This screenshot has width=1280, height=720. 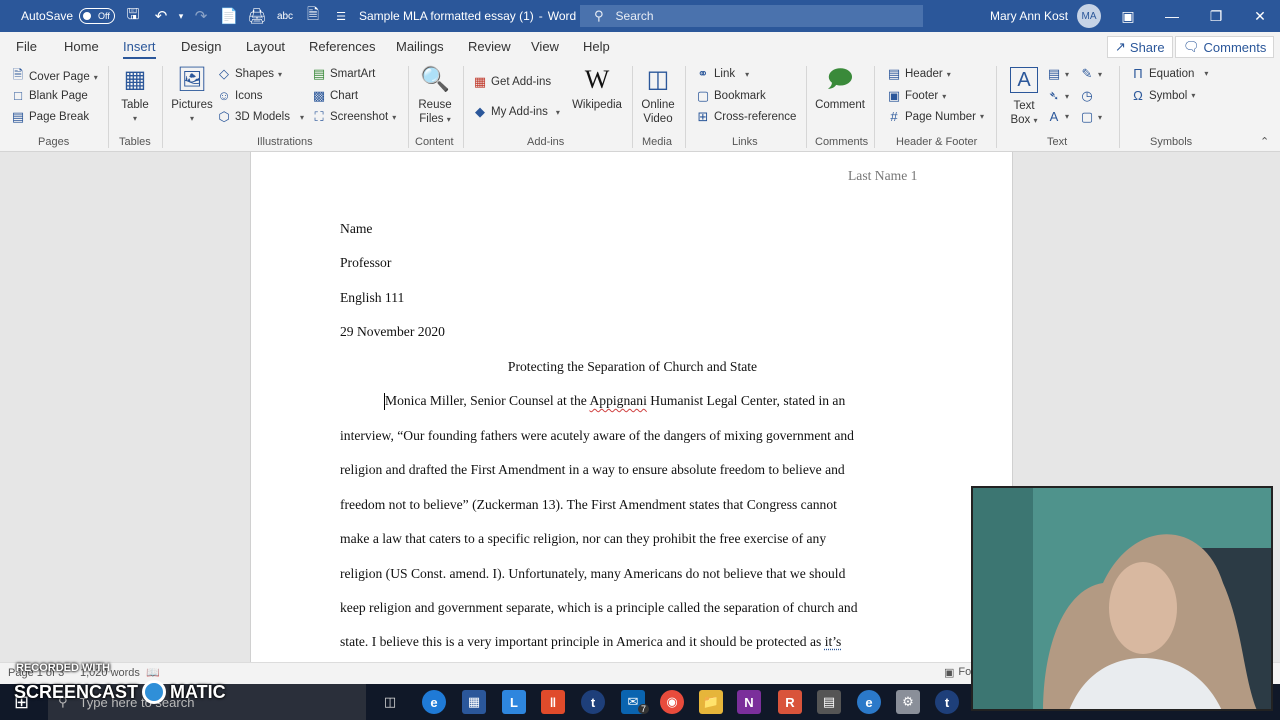 What do you see at coordinates (1058, 96) in the screenshot?
I see `wordart-button: ➴ ▾` at bounding box center [1058, 96].